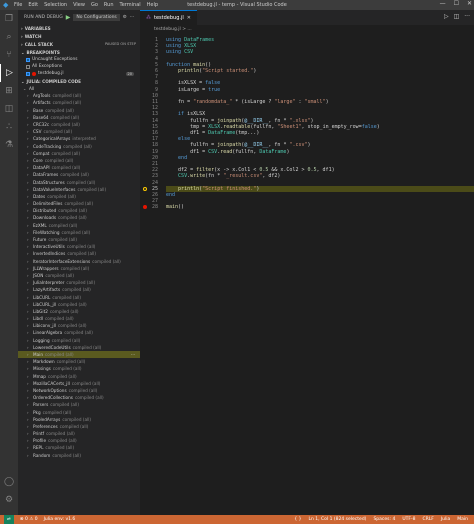 This screenshot has height=524, width=474. Describe the element at coordinates (79, 138) in the screenshot. I see `module-item: › CategoricalArrays interpreted` at that location.